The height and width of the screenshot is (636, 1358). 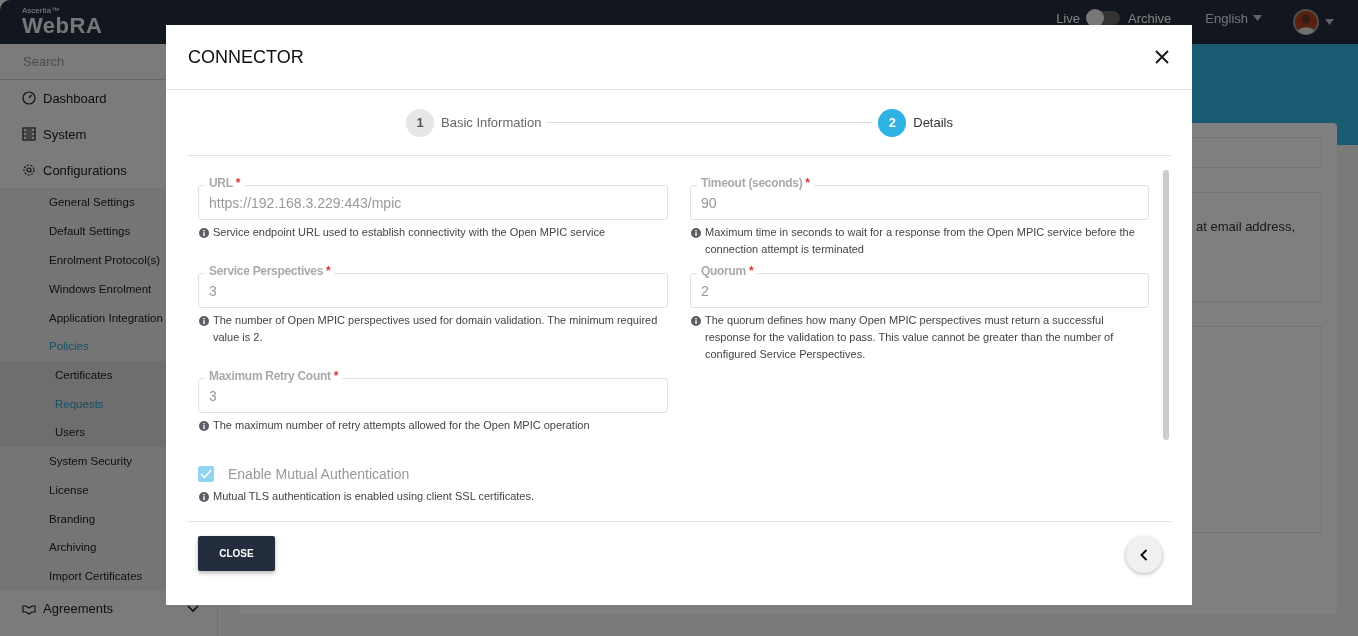 I want to click on avatar-icon, so click(x=1306, y=22).